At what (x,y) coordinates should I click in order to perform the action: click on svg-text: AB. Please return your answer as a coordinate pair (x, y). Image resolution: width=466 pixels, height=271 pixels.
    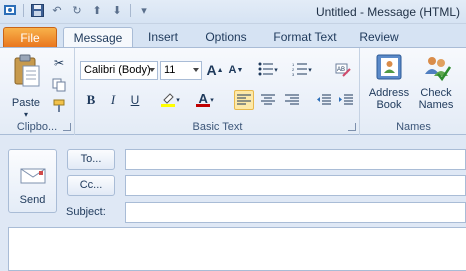
    Looking at the image, I should click on (341, 70).